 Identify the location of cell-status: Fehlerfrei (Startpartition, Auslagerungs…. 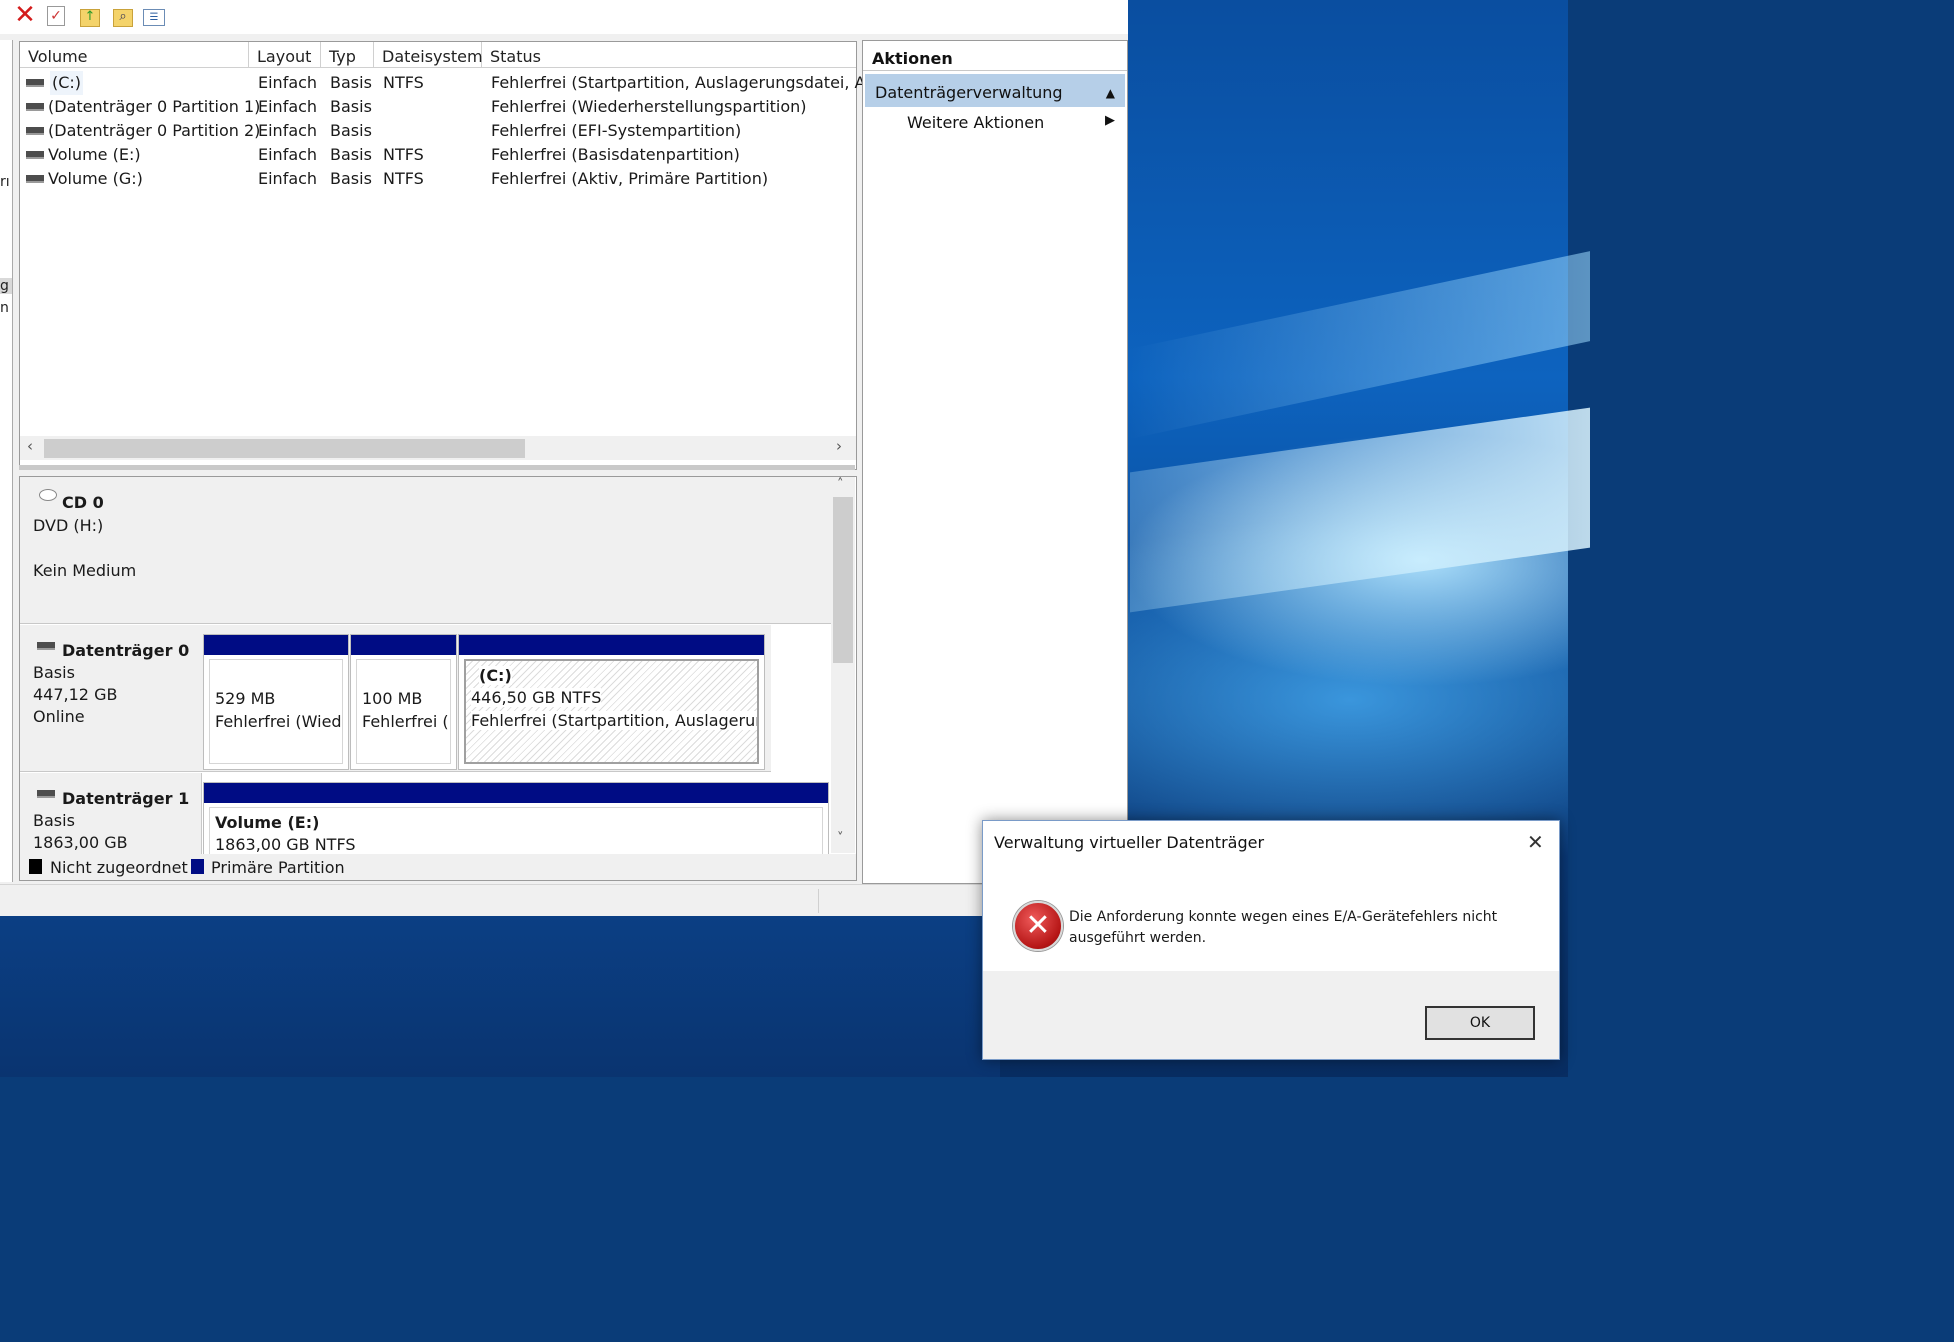
(691, 82).